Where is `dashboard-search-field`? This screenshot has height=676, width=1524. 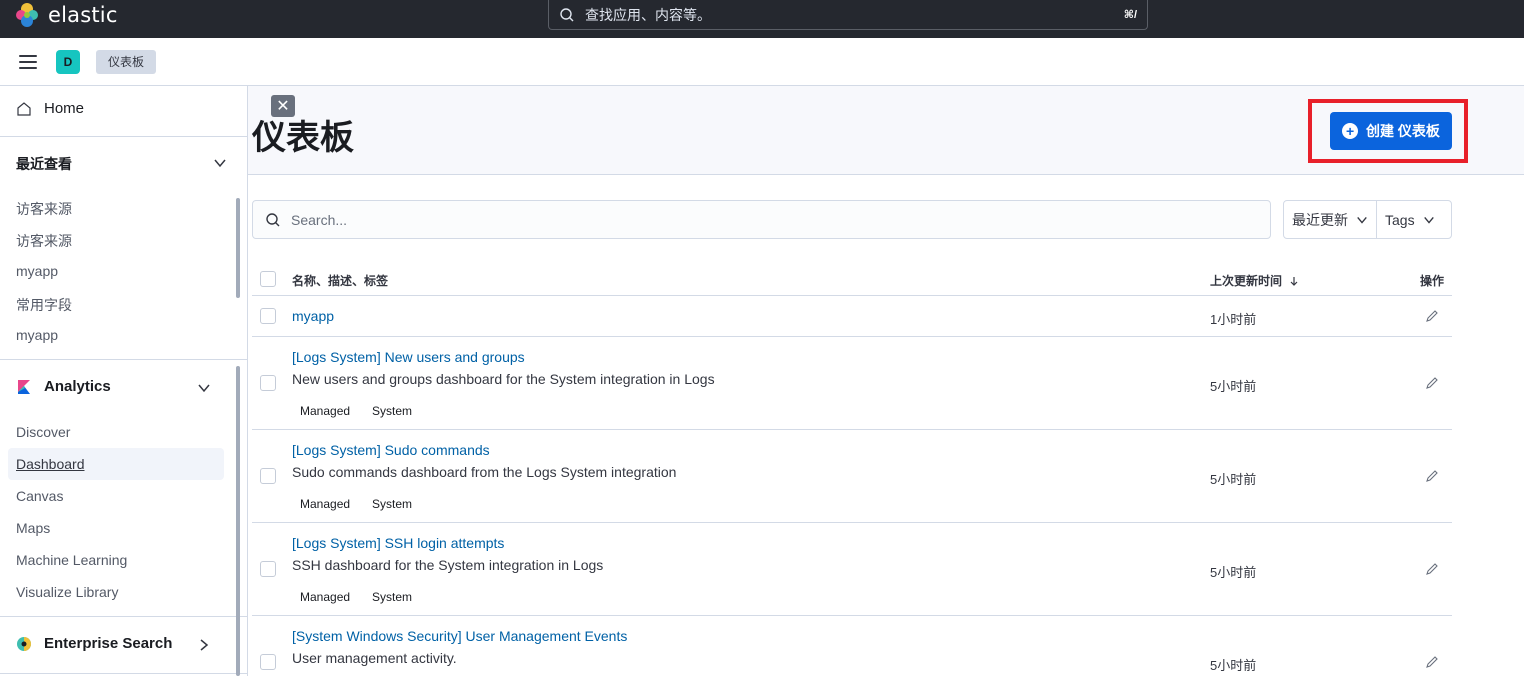
dashboard-search-field is located at coordinates (761, 219).